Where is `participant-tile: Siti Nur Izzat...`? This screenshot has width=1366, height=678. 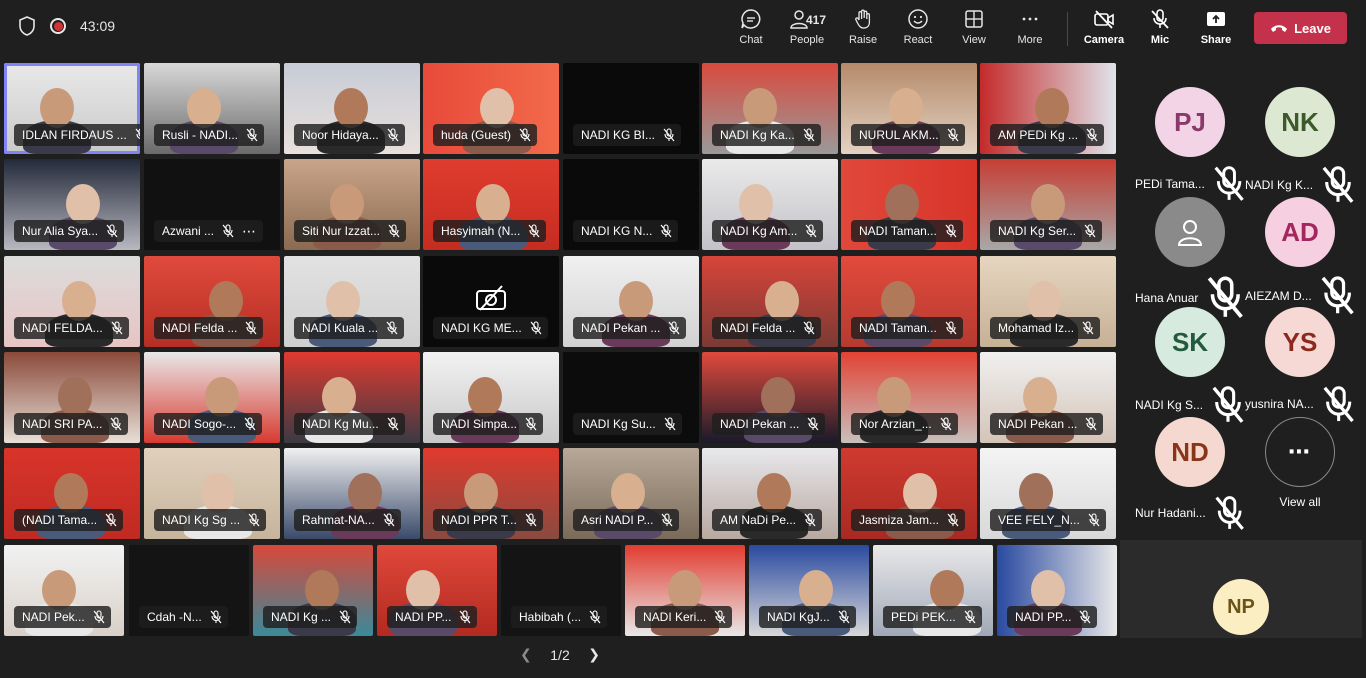 participant-tile: Siti Nur Izzat... is located at coordinates (352, 204).